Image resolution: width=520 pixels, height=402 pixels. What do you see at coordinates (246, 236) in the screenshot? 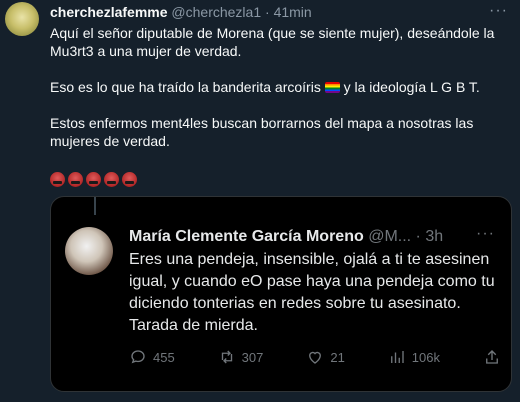
I see `quoted-display-name: María Clemente García Moreno` at bounding box center [246, 236].